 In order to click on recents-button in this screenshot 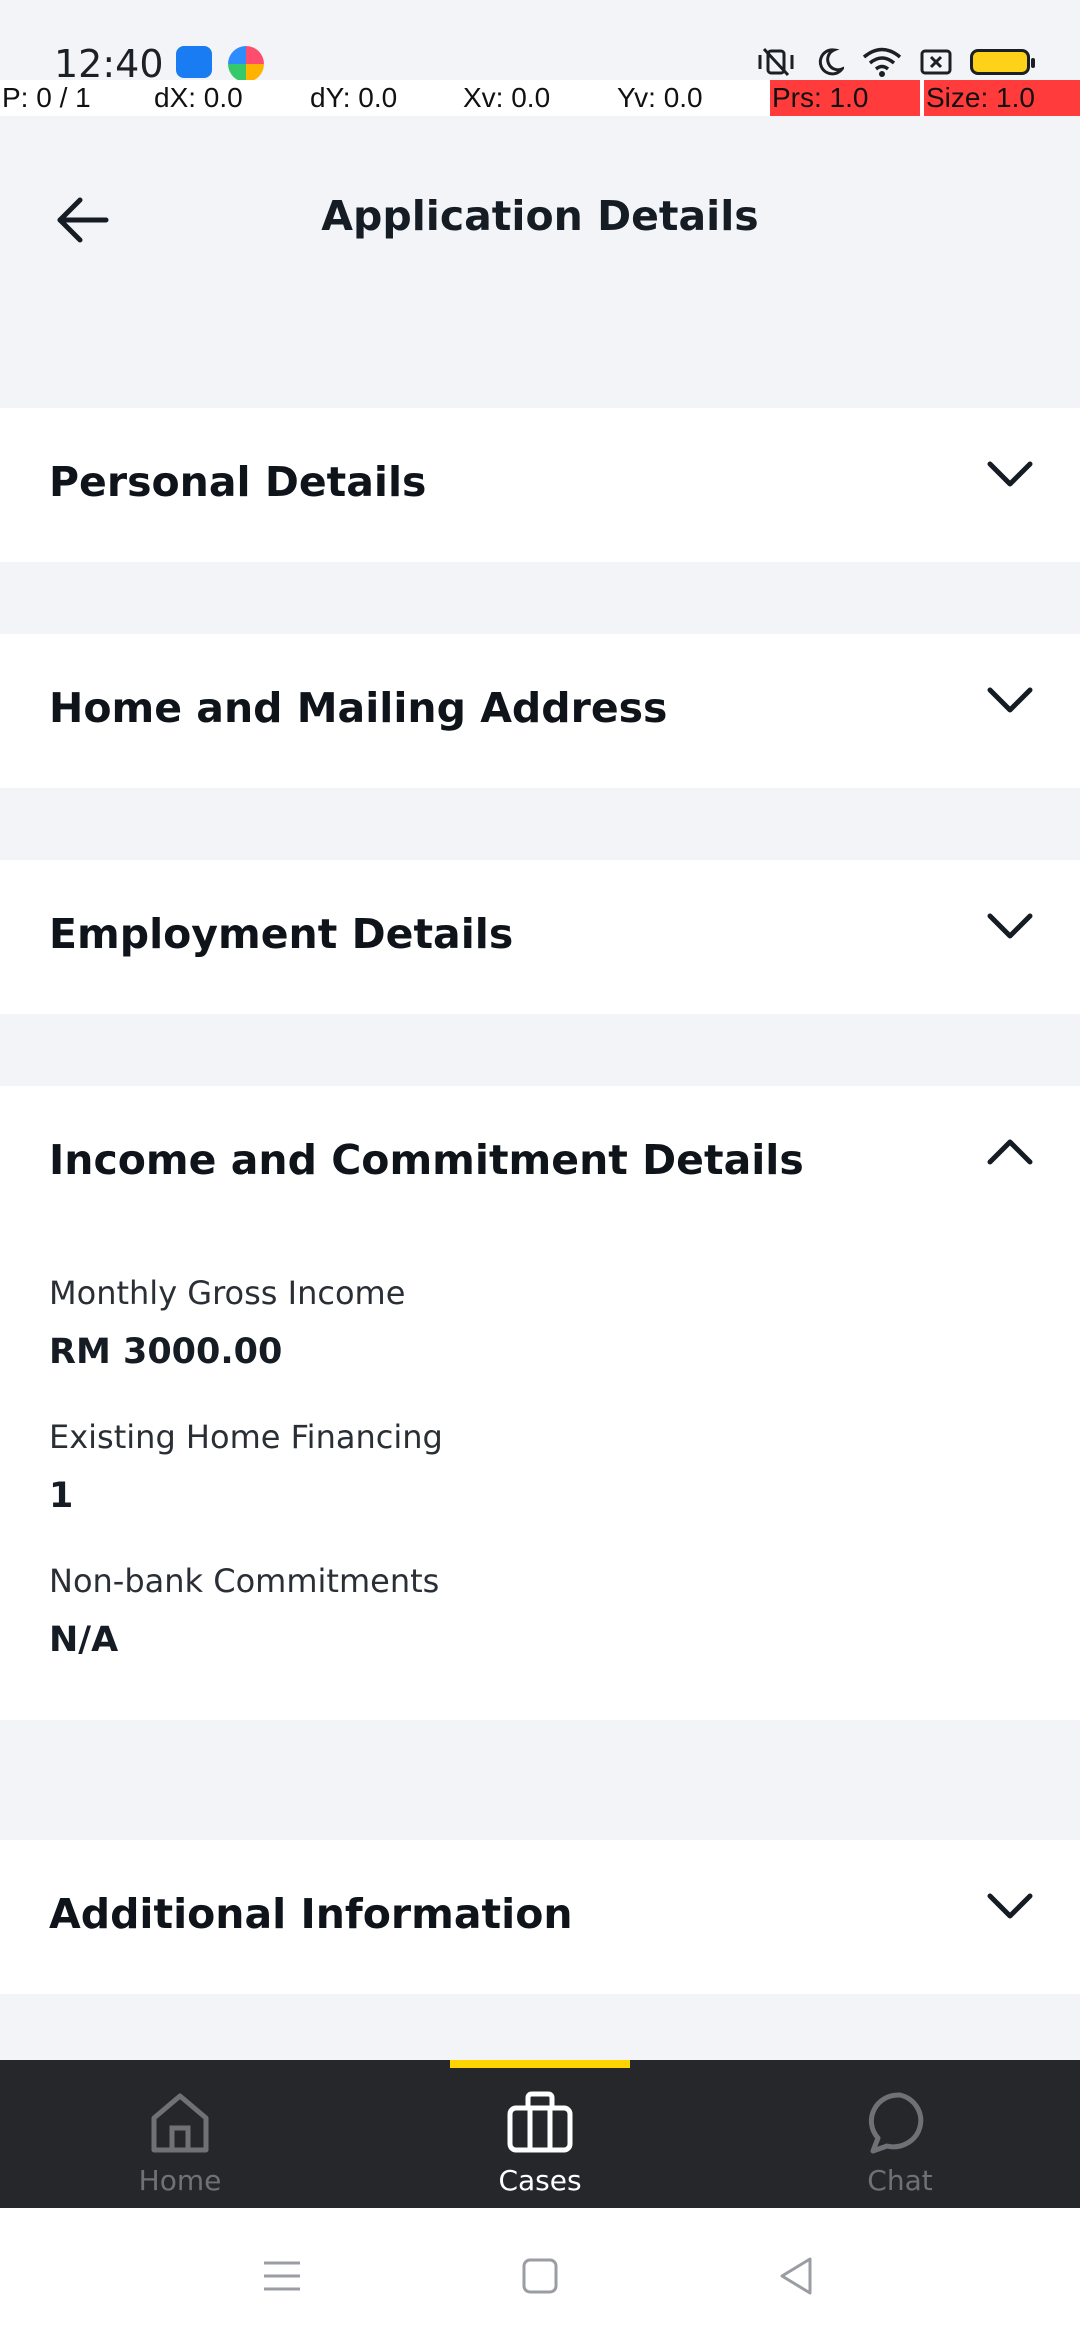, I will do `click(282, 2276)`.